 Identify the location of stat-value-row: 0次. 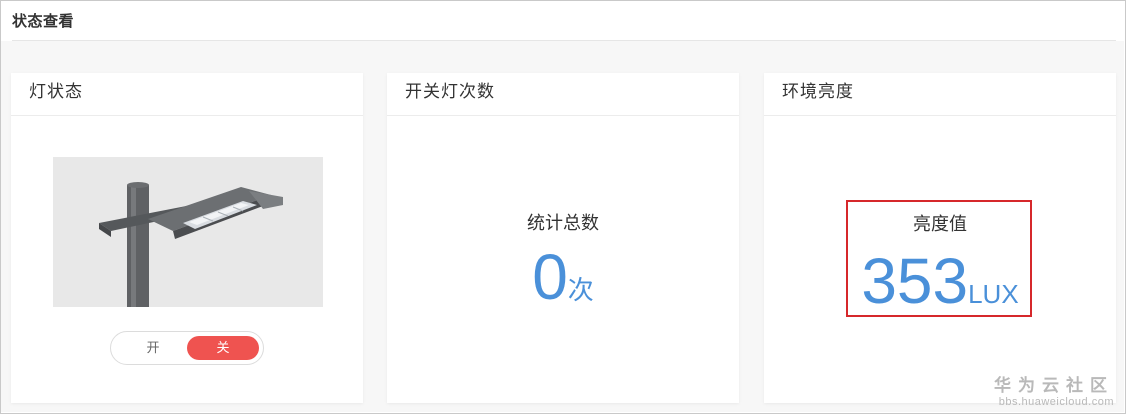
(563, 277).